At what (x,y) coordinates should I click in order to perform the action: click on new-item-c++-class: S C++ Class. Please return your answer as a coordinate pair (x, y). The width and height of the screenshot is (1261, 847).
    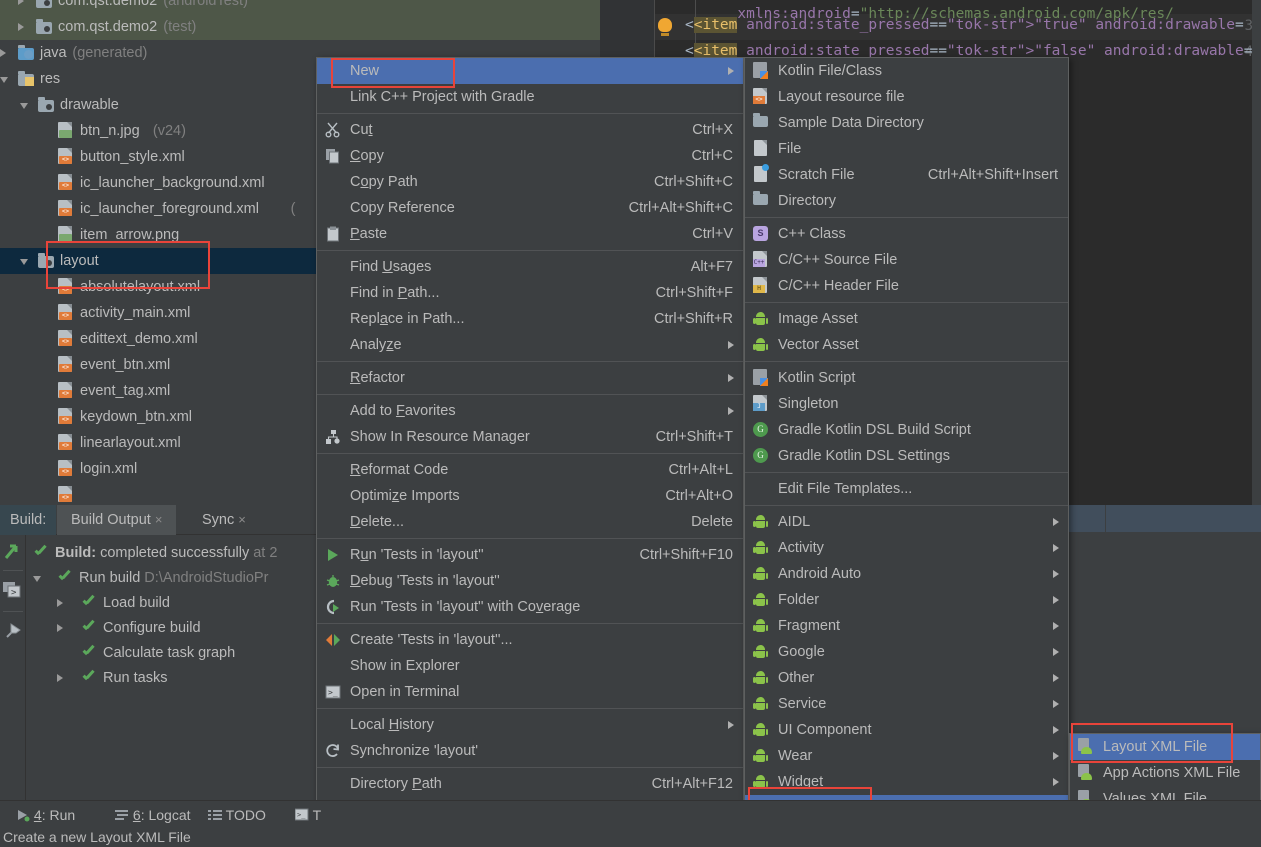
    Looking at the image, I should click on (906, 234).